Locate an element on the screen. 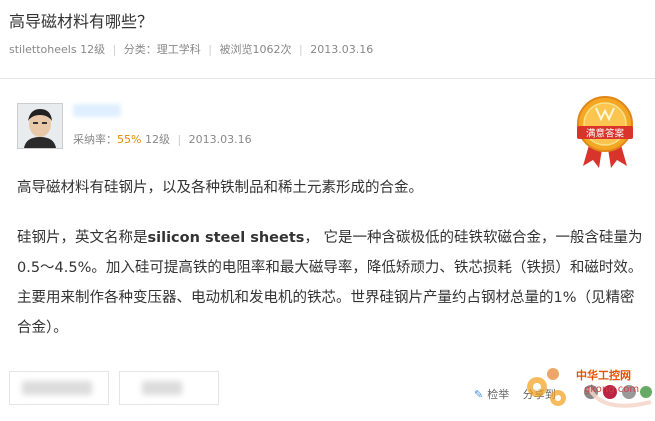 Image resolution: width=655 pixels, height=421 pixels. watermark-text: 中华工控网 is located at coordinates (603, 375).